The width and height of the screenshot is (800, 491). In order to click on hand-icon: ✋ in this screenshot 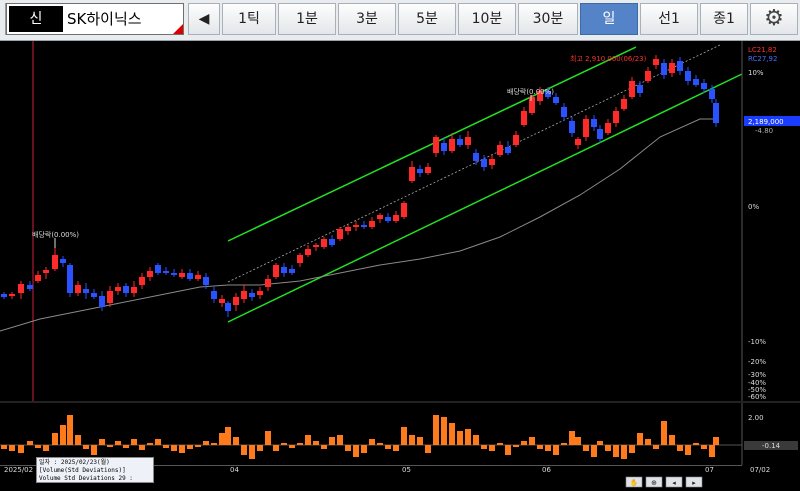, I will do `click(634, 482)`.